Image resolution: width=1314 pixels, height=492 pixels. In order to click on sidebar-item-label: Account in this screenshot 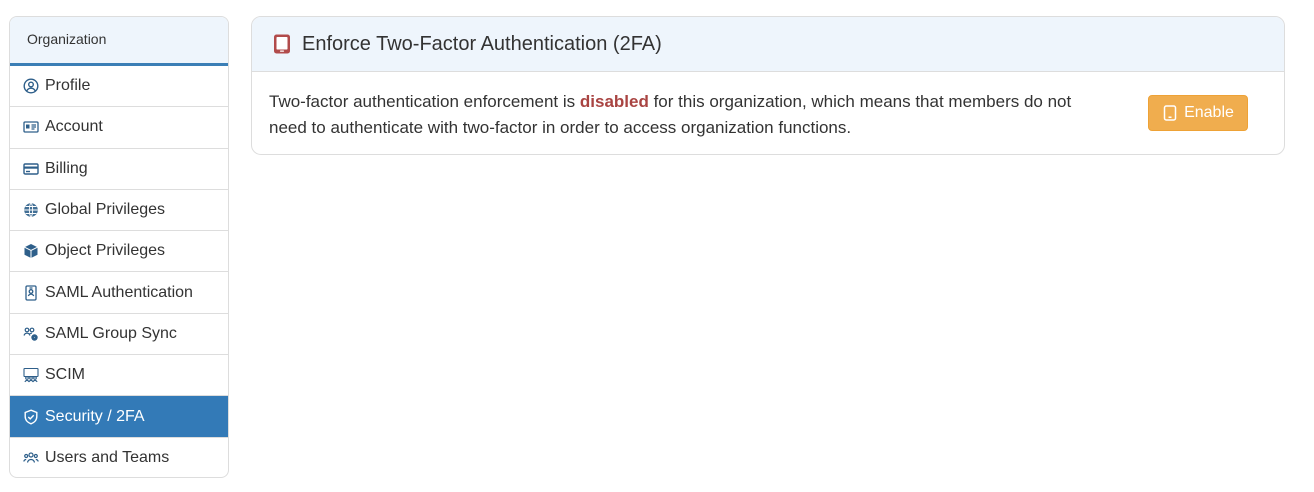, I will do `click(74, 127)`.